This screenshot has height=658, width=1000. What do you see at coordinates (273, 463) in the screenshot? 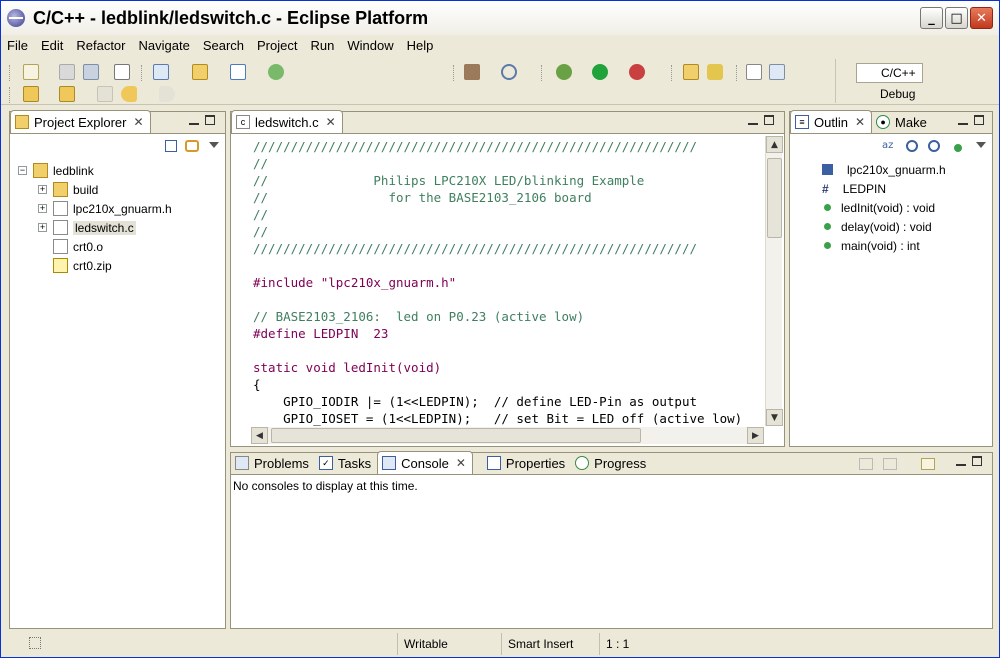
I see `tab-problems: Problems` at bounding box center [273, 463].